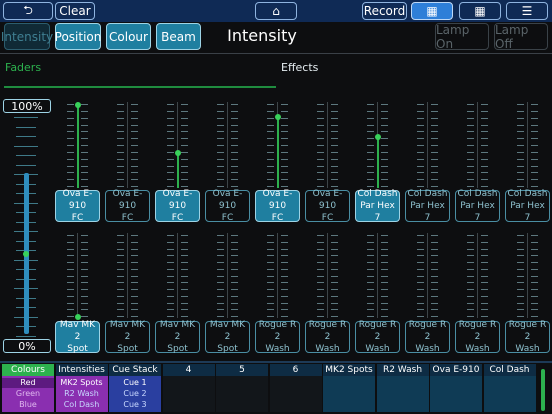 Image resolution: width=552 pixels, height=414 pixels. Describe the element at coordinates (384, 11) in the screenshot. I see `record-button: Record` at that location.